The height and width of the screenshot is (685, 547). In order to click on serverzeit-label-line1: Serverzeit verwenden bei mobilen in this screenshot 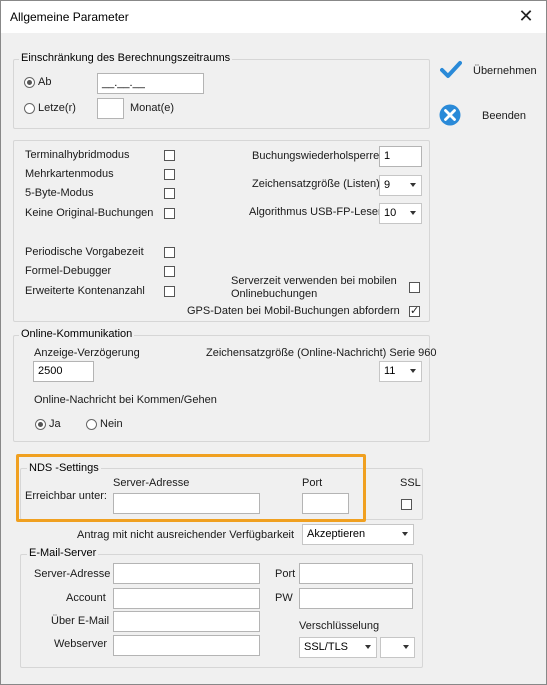, I will do `click(314, 281)`.